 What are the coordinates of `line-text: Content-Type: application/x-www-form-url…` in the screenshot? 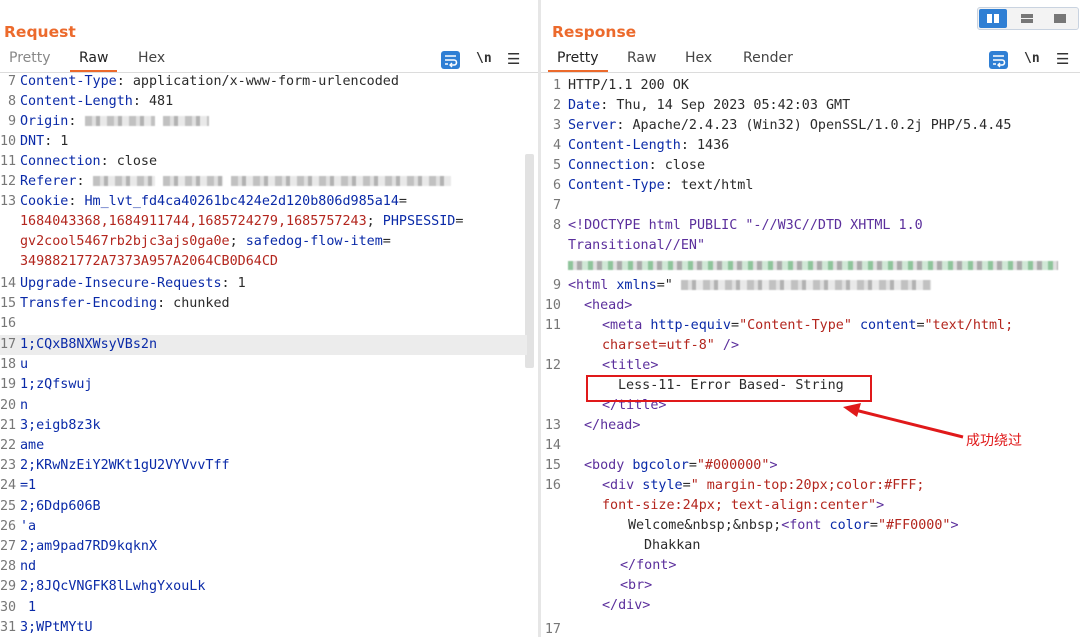 It's located at (209, 81).